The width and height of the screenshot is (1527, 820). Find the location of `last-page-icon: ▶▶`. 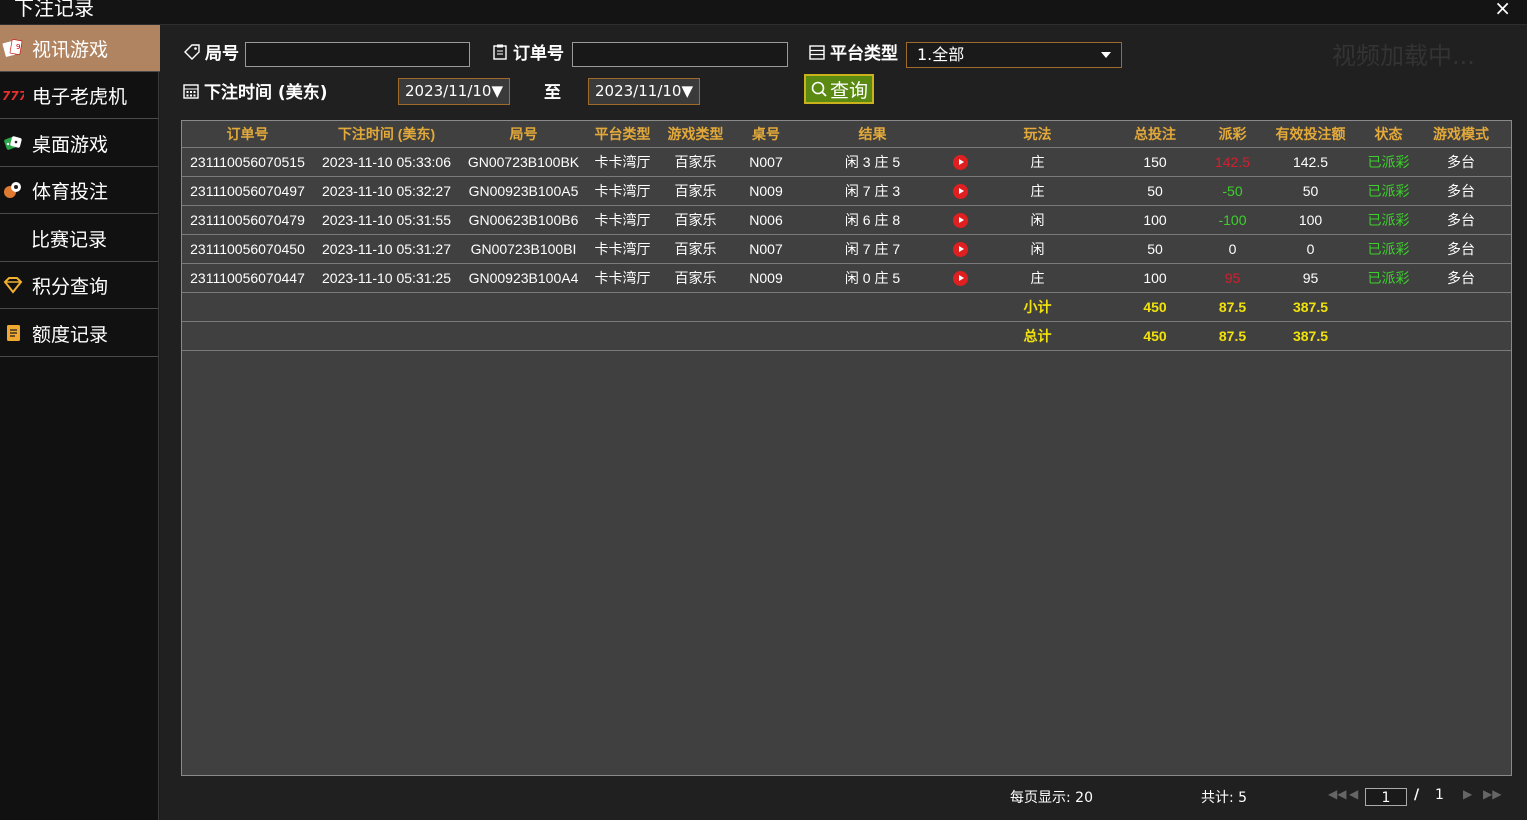

last-page-icon: ▶▶ is located at coordinates (1492, 794).